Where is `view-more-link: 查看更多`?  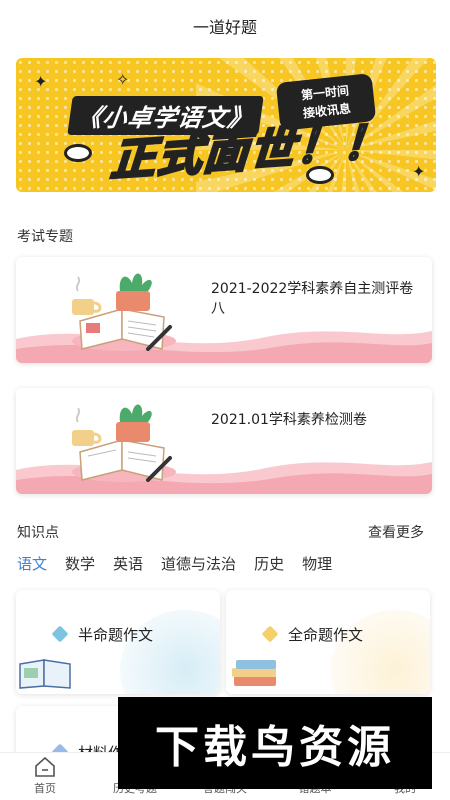
view-more-link: 查看更多 is located at coordinates (396, 532).